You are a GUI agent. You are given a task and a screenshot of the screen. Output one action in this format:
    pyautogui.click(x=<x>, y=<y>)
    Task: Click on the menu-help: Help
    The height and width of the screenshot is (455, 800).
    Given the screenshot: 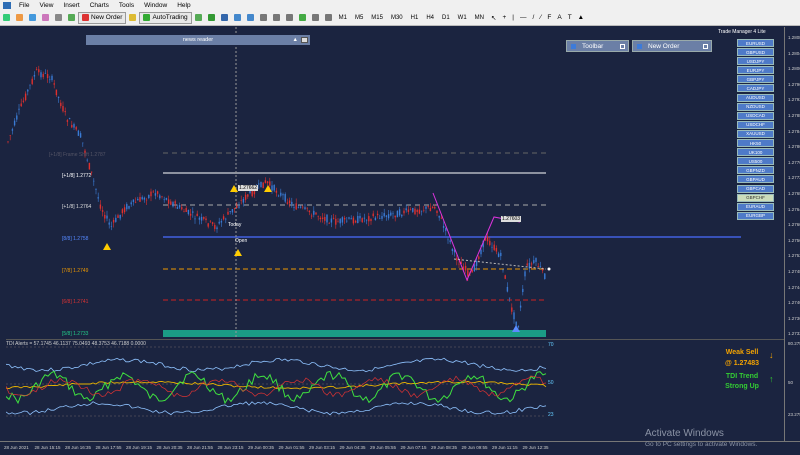 What is the action you would take?
    pyautogui.click(x=183, y=5)
    